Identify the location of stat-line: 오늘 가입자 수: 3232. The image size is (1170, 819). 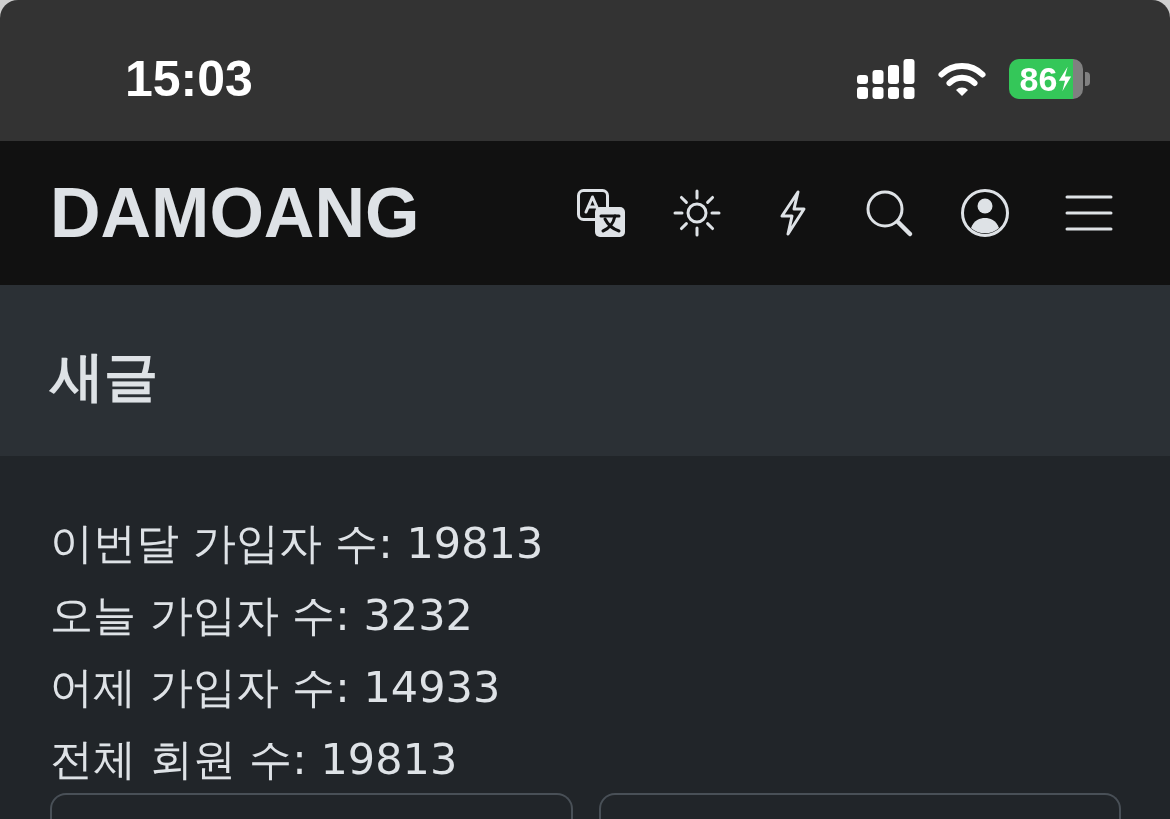
(261, 615).